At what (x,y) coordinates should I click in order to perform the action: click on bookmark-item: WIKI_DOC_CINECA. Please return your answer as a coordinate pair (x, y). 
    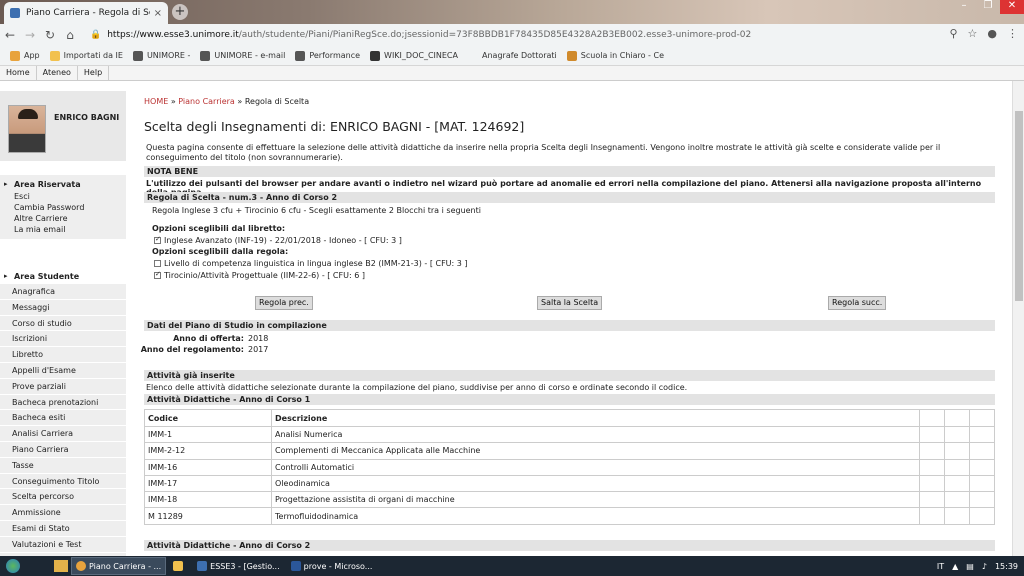
    Looking at the image, I should click on (414, 55).